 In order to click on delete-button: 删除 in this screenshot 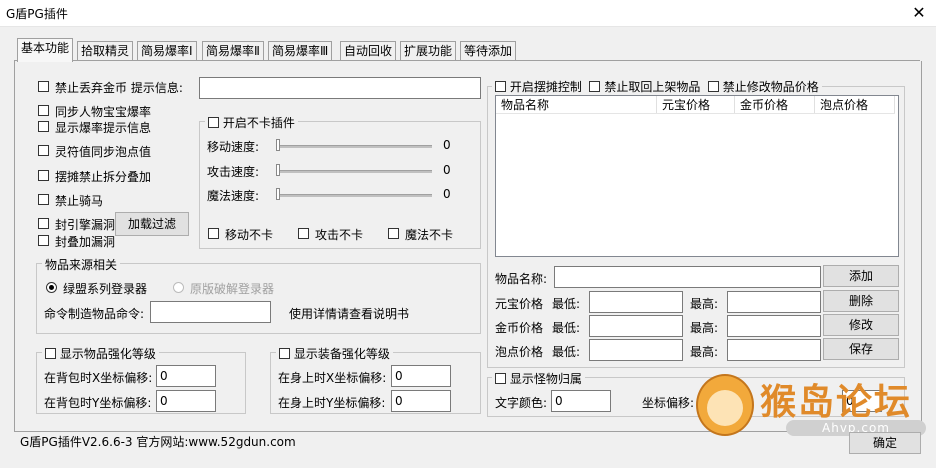, I will do `click(861, 301)`.